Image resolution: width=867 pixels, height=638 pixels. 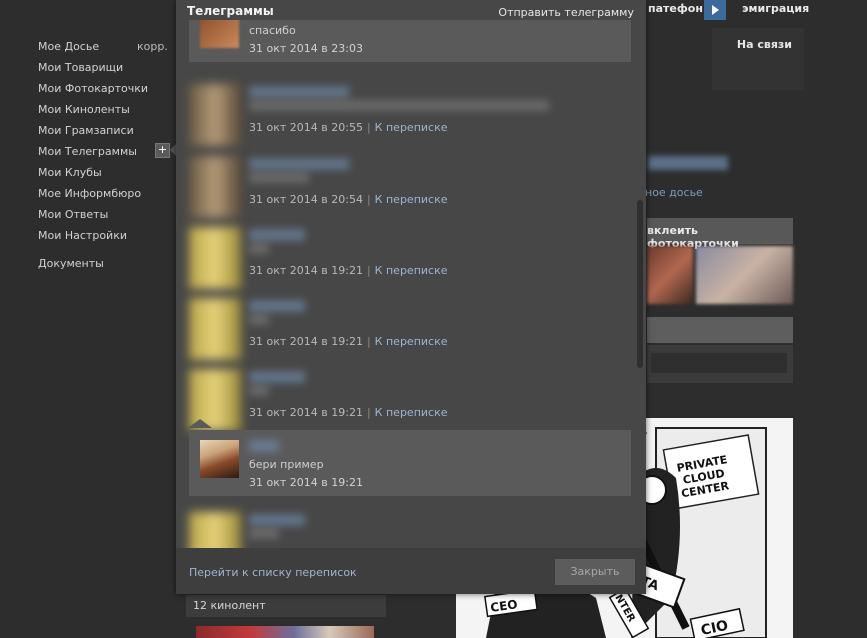 I want to click on message-time: 31 окт 2014 в 23:03, so click(x=306, y=48).